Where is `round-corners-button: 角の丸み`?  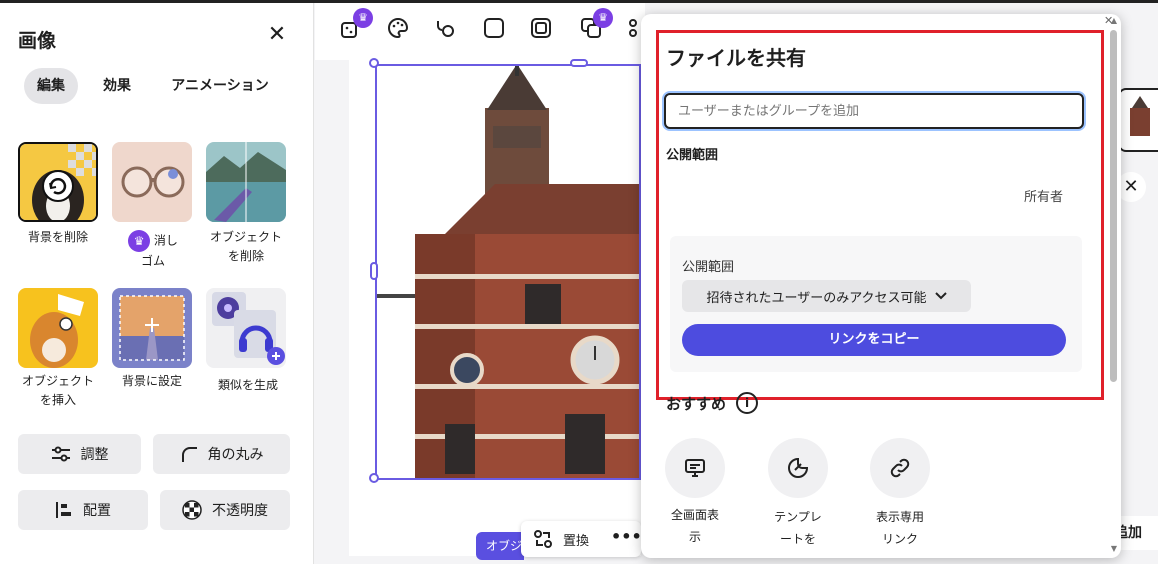
round-corners-button: 角の丸み is located at coordinates (221, 454).